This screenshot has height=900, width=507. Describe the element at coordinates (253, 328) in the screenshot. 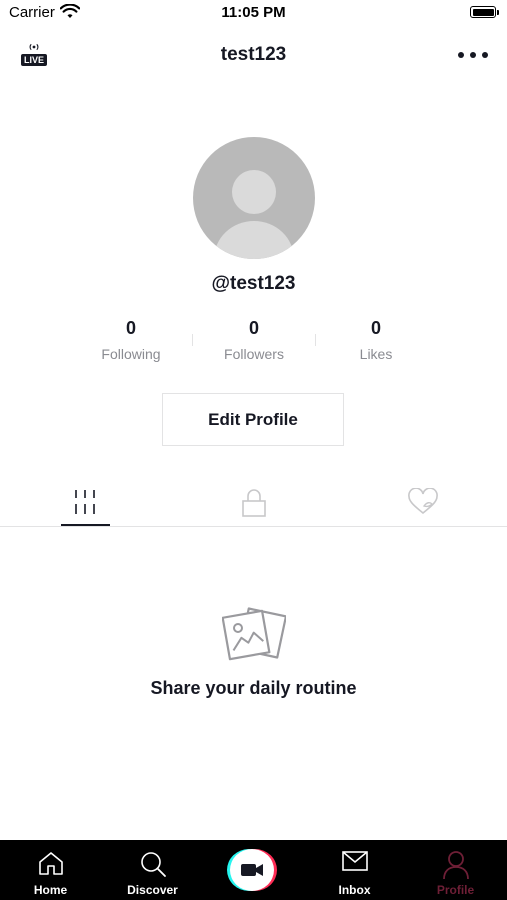

I see `followers-count: 0` at that location.